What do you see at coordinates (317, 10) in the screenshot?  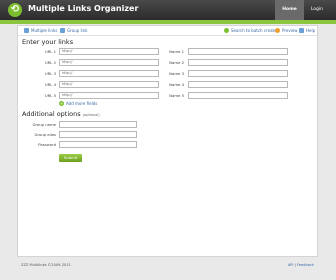 I see `nav-login: Login` at bounding box center [317, 10].